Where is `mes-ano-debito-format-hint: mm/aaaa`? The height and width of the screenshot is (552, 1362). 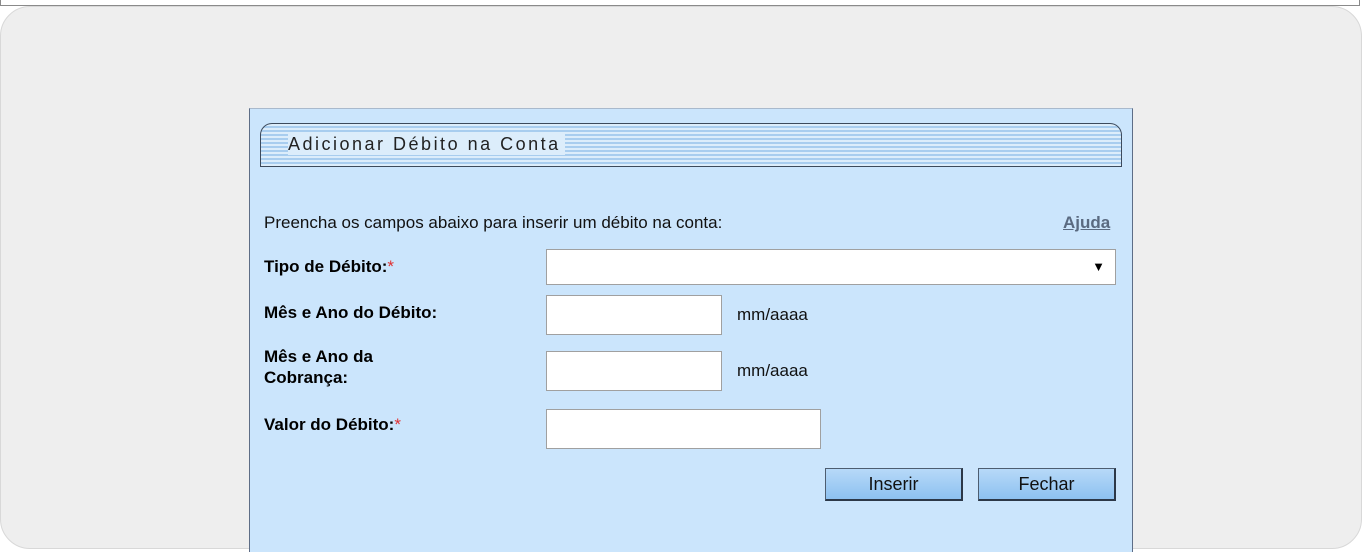
mes-ano-debito-format-hint: mm/aaaa is located at coordinates (772, 314).